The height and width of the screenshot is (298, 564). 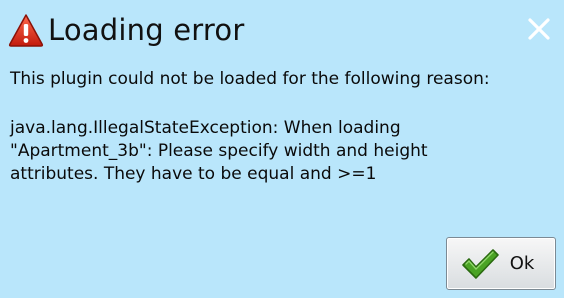 I want to click on dialog-title-bar: Loading error, so click(x=126, y=30).